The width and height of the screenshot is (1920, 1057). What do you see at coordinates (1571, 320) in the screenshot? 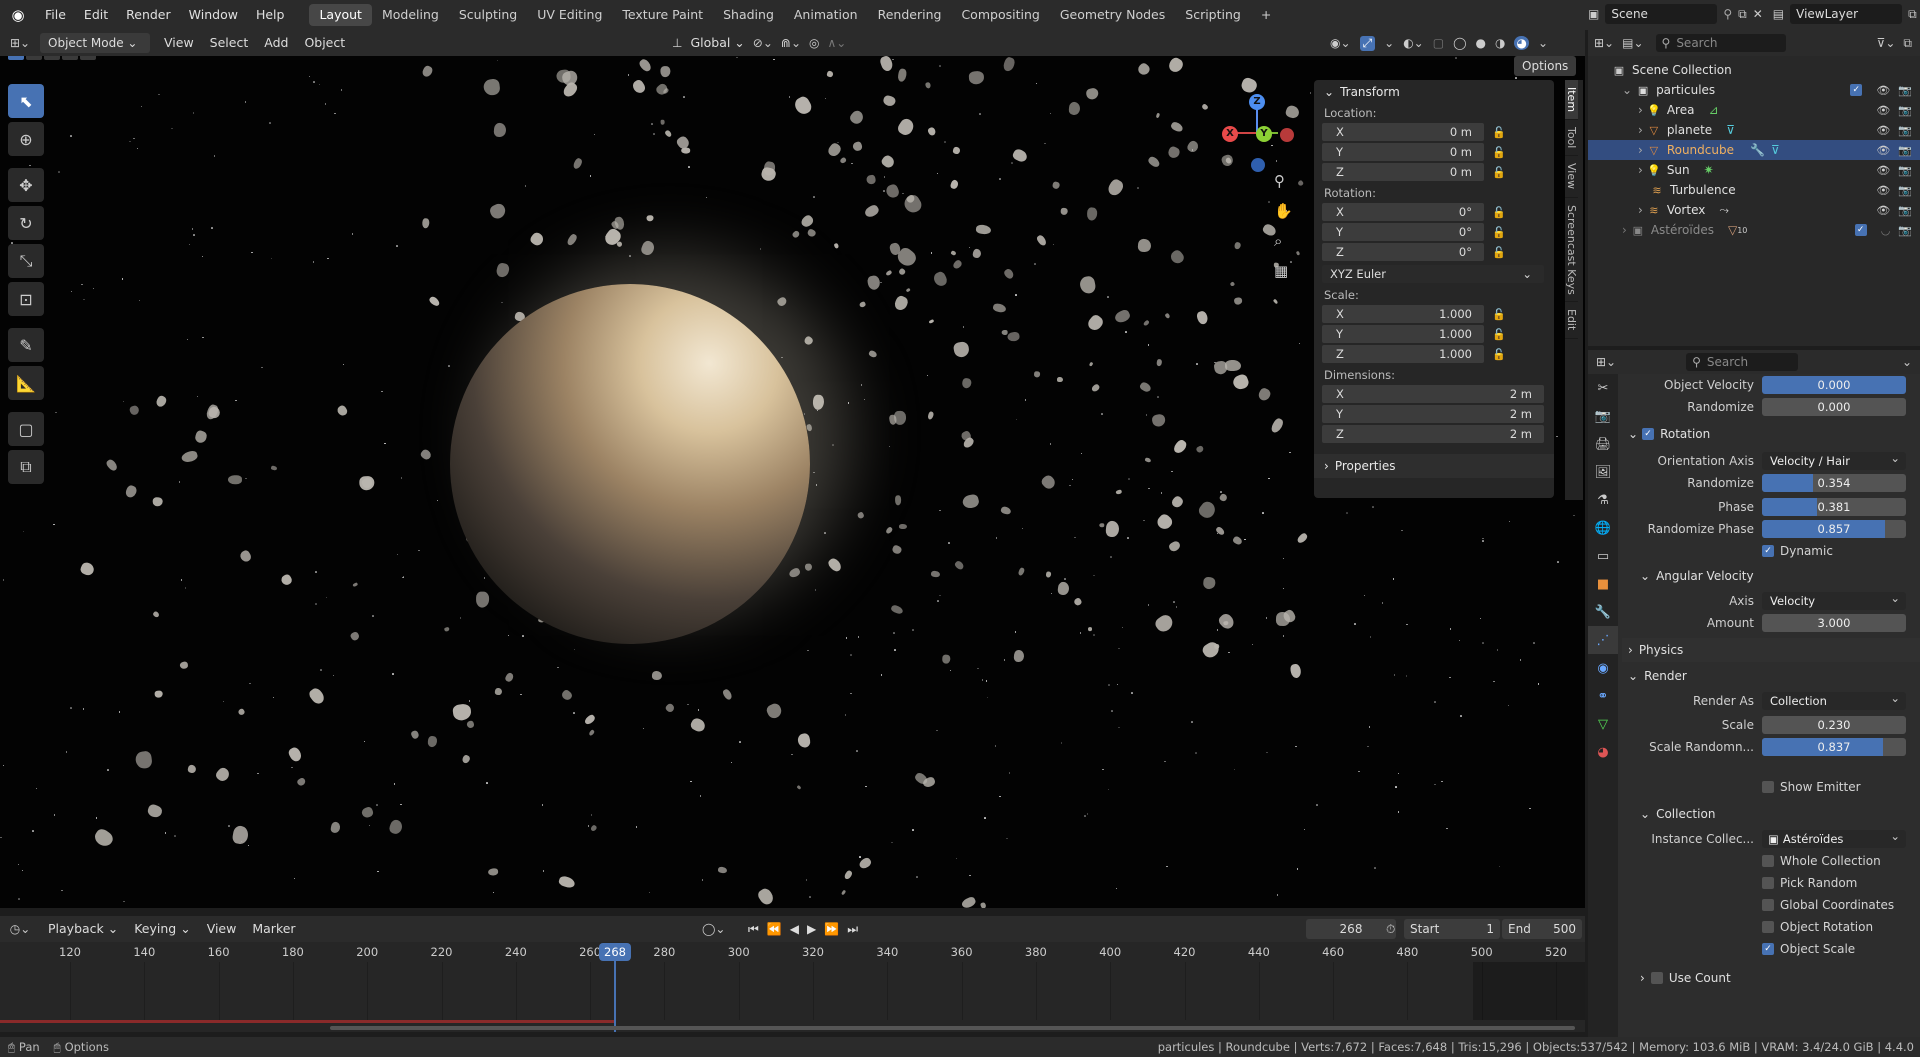
I see `tab-edit: Edit` at bounding box center [1571, 320].